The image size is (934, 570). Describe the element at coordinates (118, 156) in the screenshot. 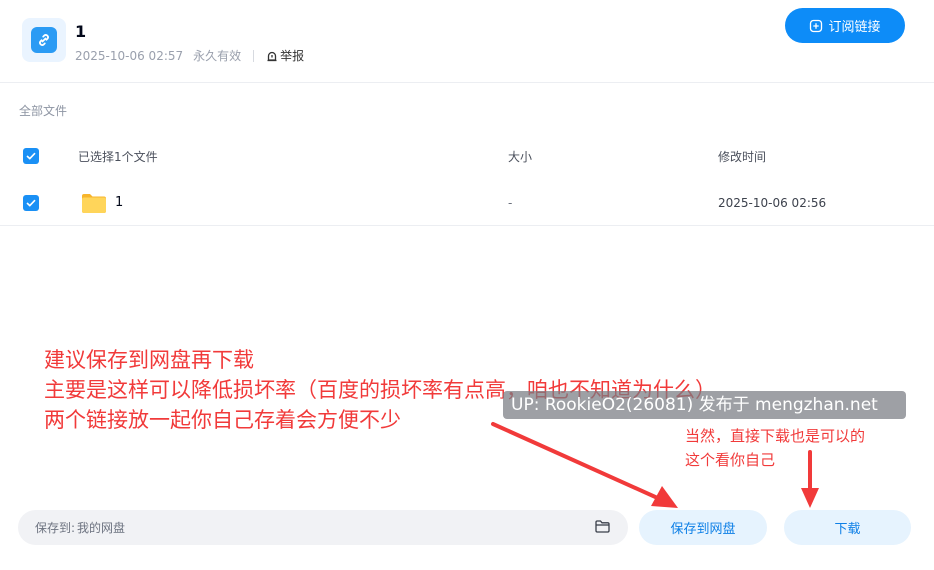

I see `column-header-name: 已选择1个文件` at that location.